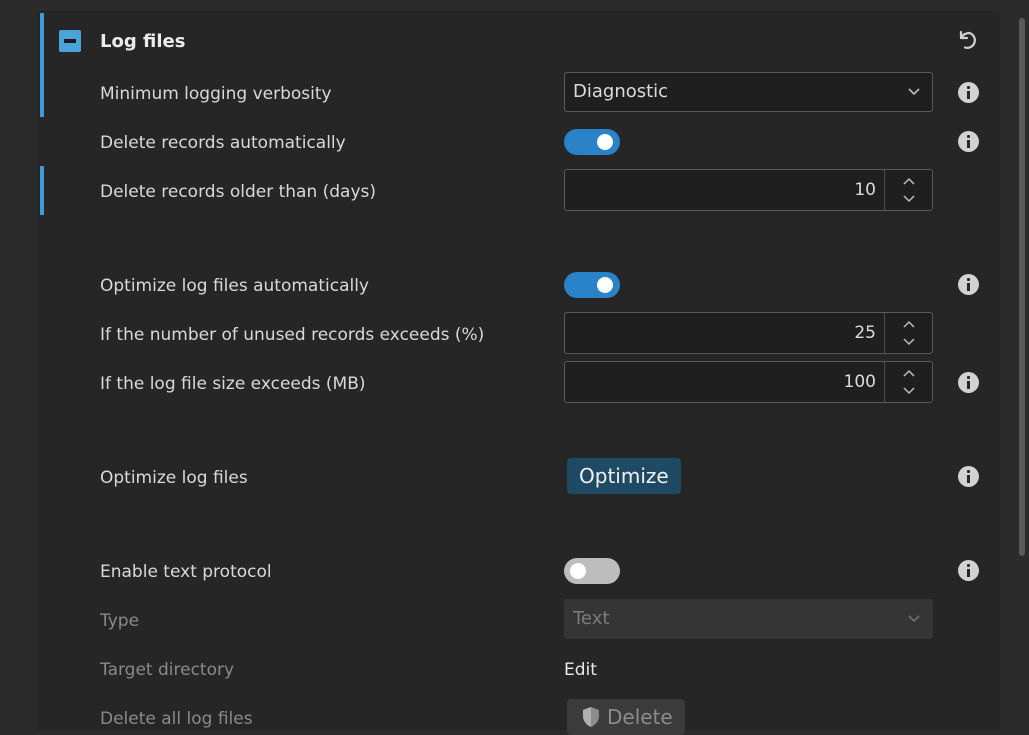 The image size is (1029, 735). Describe the element at coordinates (70, 41) in the screenshot. I see `collapse-section-button` at that location.